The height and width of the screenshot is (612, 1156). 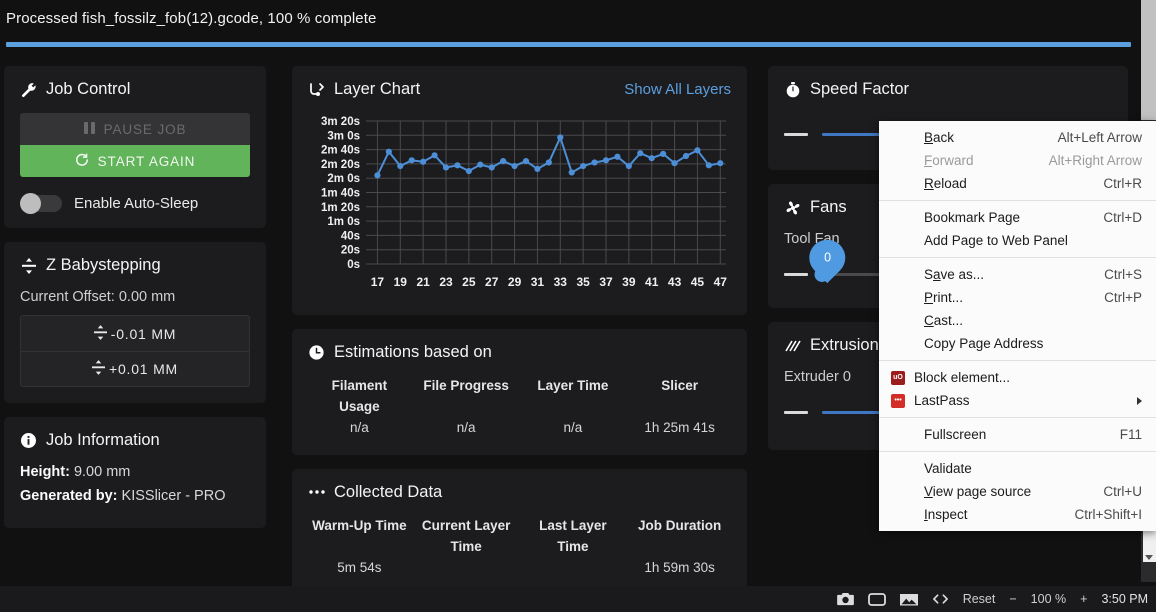 What do you see at coordinates (940, 599) in the screenshot?
I see `code-brackets-icon` at bounding box center [940, 599].